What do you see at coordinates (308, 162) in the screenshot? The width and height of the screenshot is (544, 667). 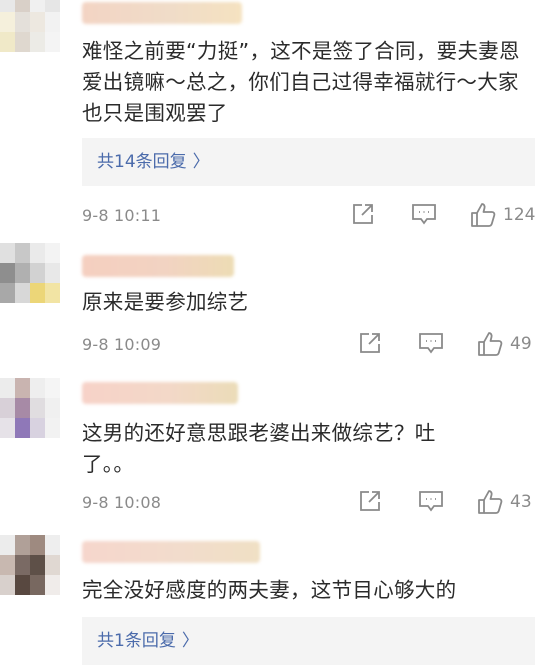 I see `view-replies-button: 共14条回复〉` at bounding box center [308, 162].